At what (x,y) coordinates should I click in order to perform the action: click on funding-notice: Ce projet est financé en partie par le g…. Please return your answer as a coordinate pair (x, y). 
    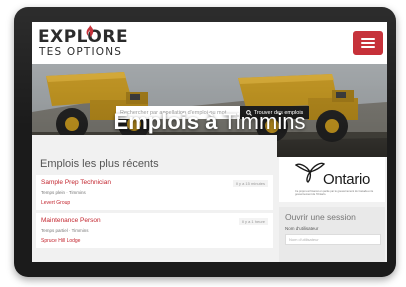
    Looking at the image, I should click on (334, 193).